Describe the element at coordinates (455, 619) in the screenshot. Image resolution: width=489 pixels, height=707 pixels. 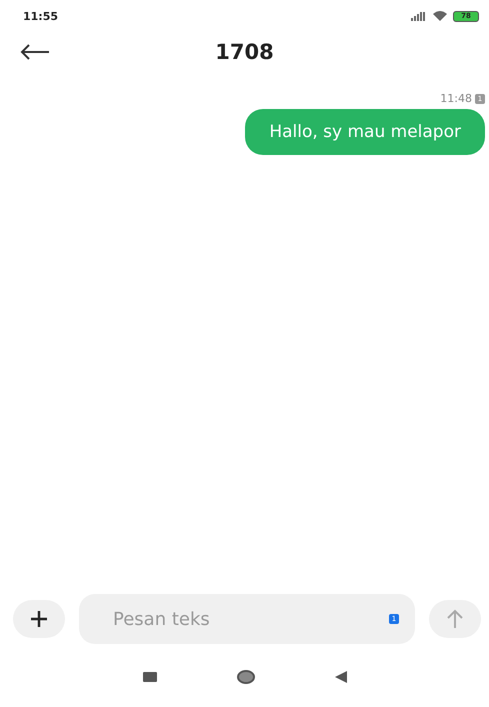
I see `up-arrow-icon` at that location.